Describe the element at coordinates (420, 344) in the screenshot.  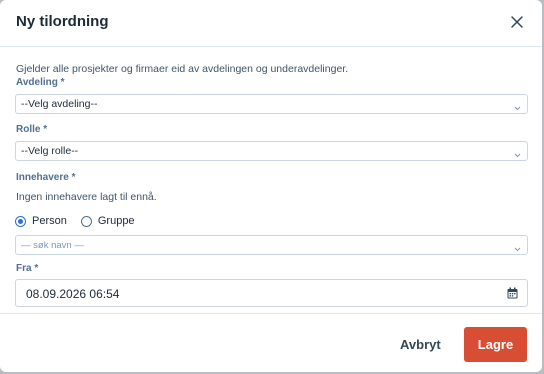
I see `cancel-button: Avbryt` at that location.